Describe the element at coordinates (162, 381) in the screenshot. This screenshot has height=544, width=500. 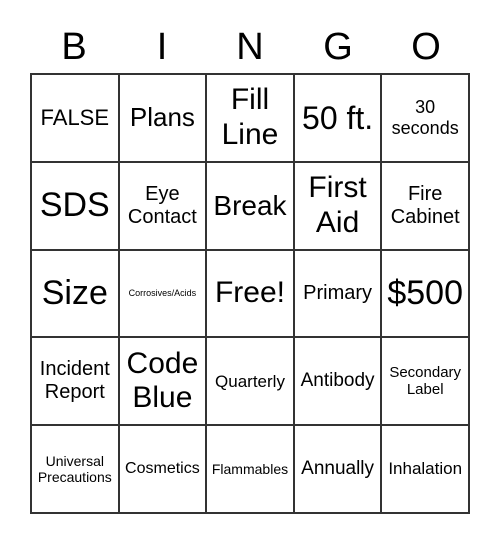
I see `bingo-cell: Code Blue` at that location.